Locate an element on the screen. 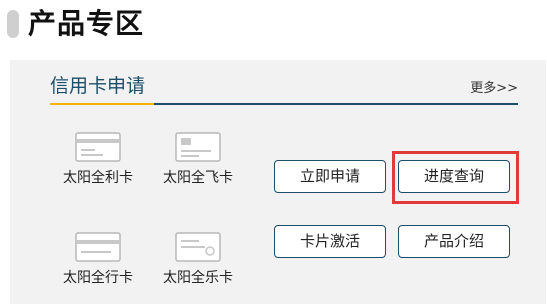  card-label: 太阳全行卡 is located at coordinates (98, 278).